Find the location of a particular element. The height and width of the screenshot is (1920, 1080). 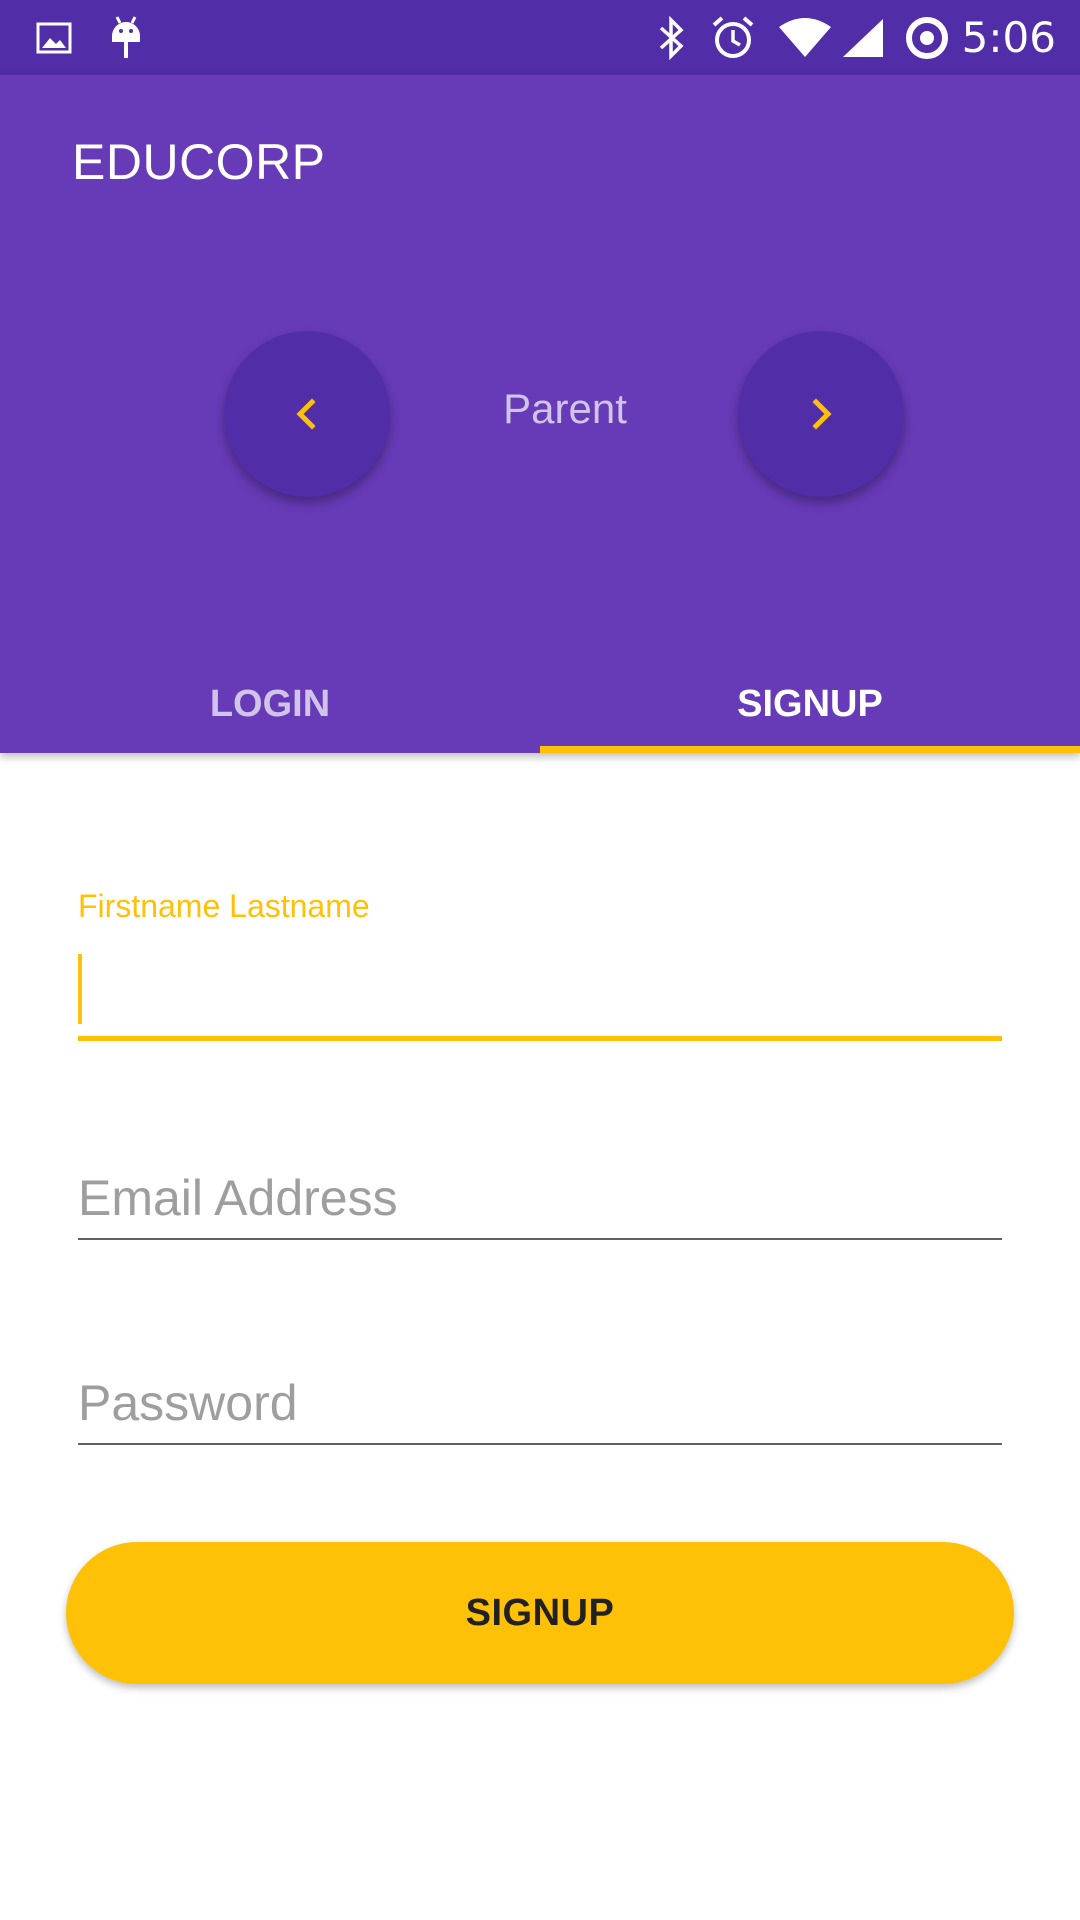

email-field is located at coordinates (540, 1195).